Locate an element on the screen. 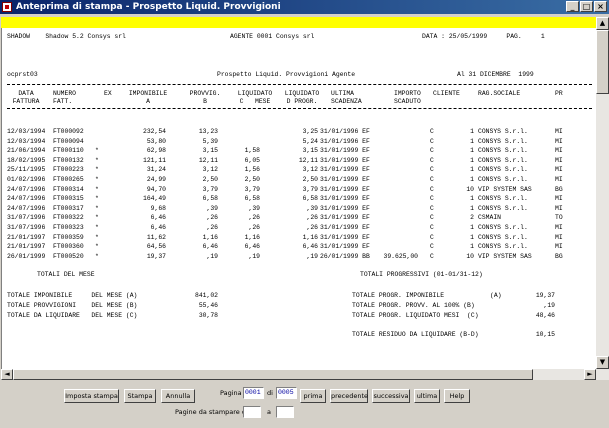 This screenshot has height=428, width=609. cell-liqp: 6,46 is located at coordinates (310, 247).